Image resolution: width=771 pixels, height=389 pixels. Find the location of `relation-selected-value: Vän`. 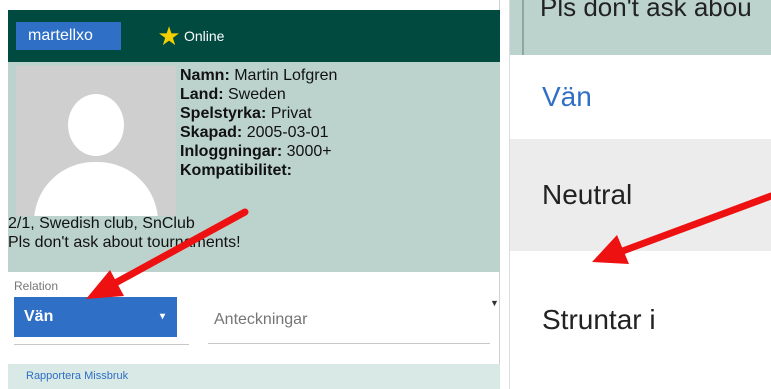

relation-selected-value: Vän is located at coordinates (39, 316).